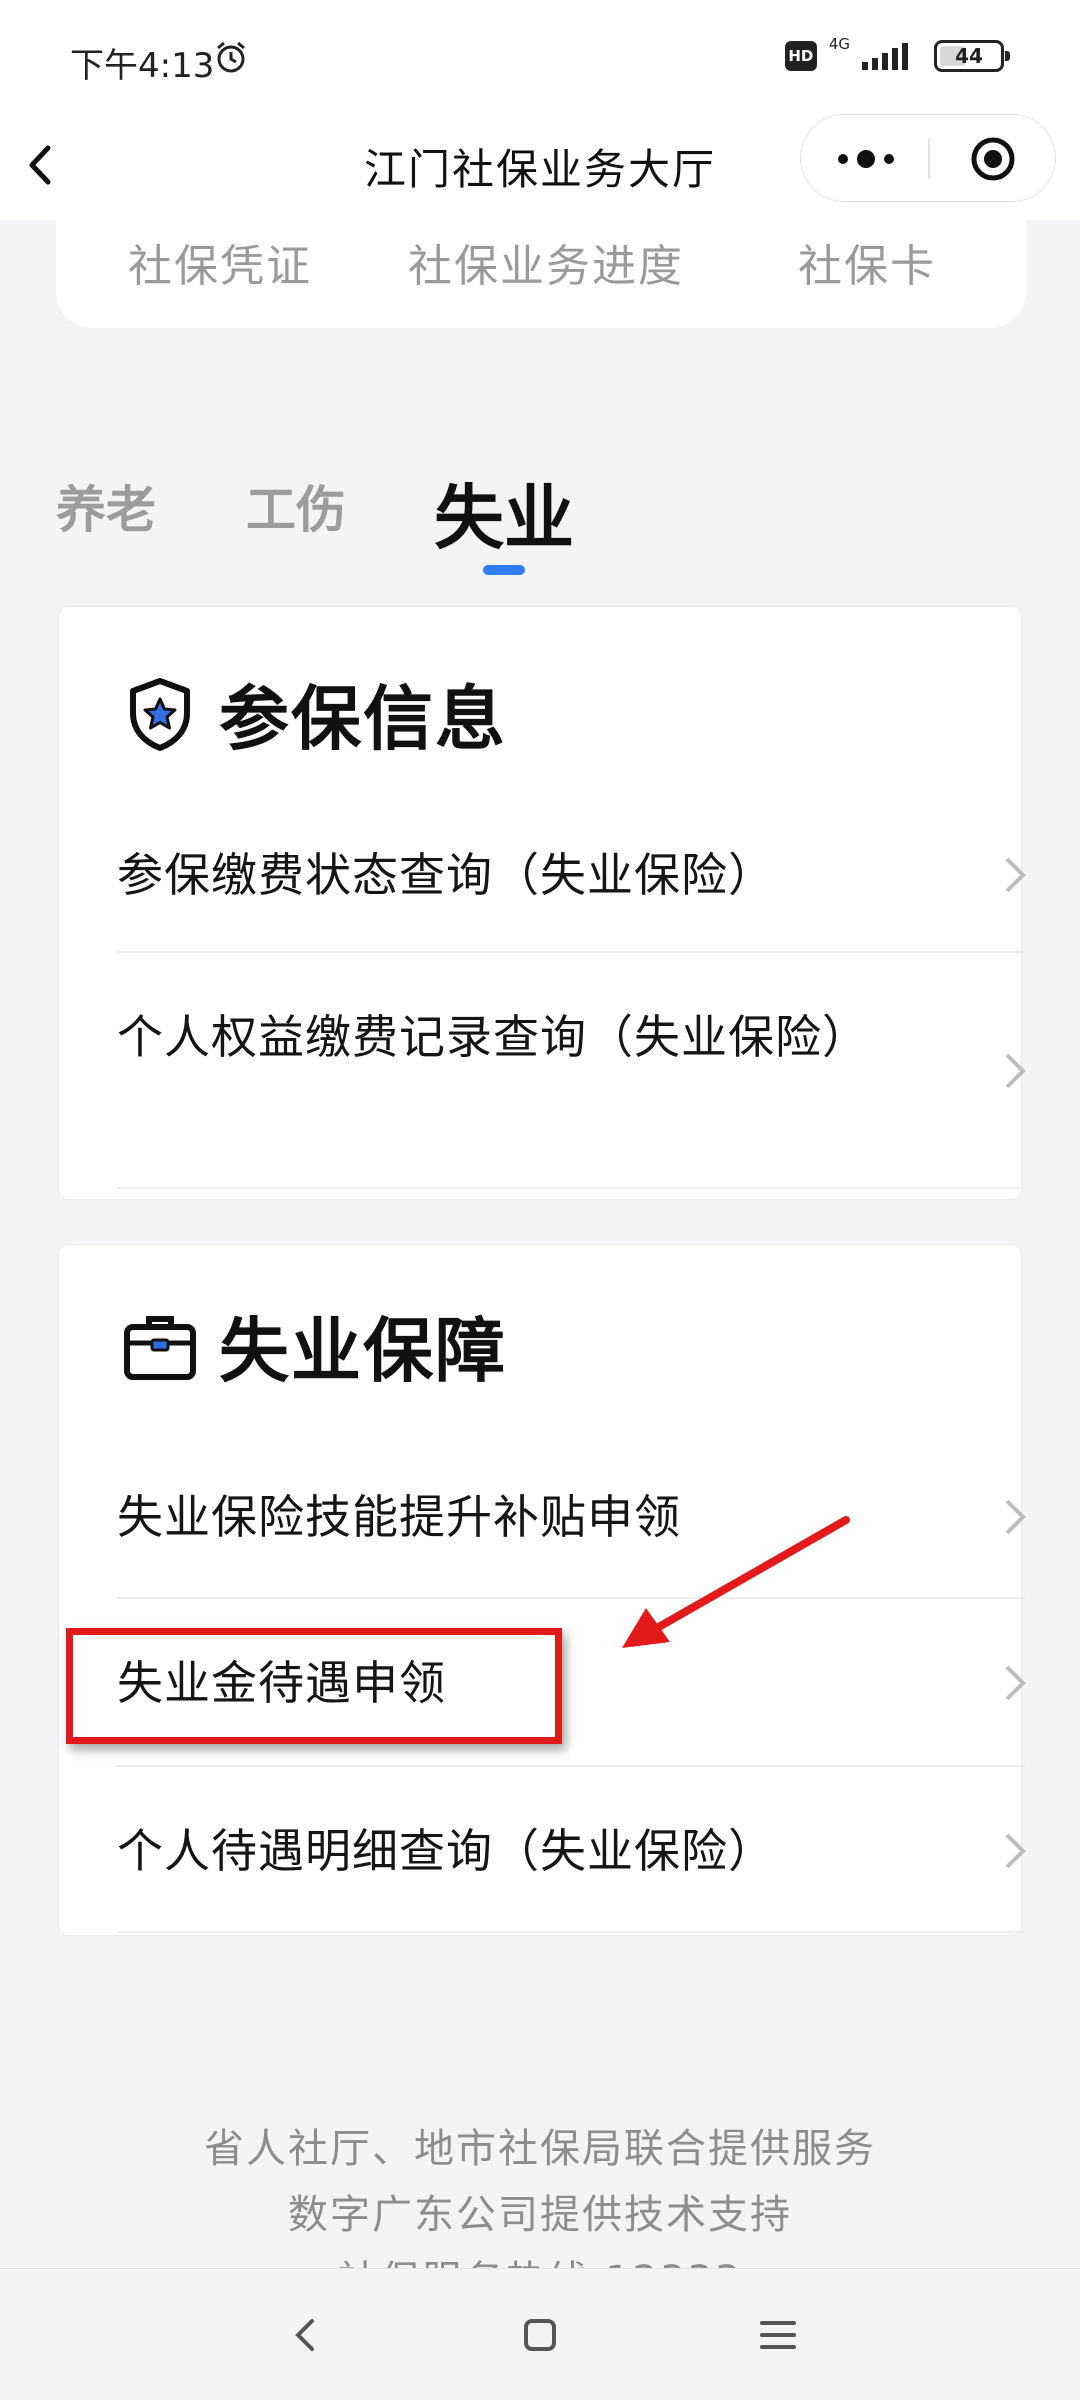 The image size is (1080, 2400). I want to click on mini-program-capsule, so click(928, 158).